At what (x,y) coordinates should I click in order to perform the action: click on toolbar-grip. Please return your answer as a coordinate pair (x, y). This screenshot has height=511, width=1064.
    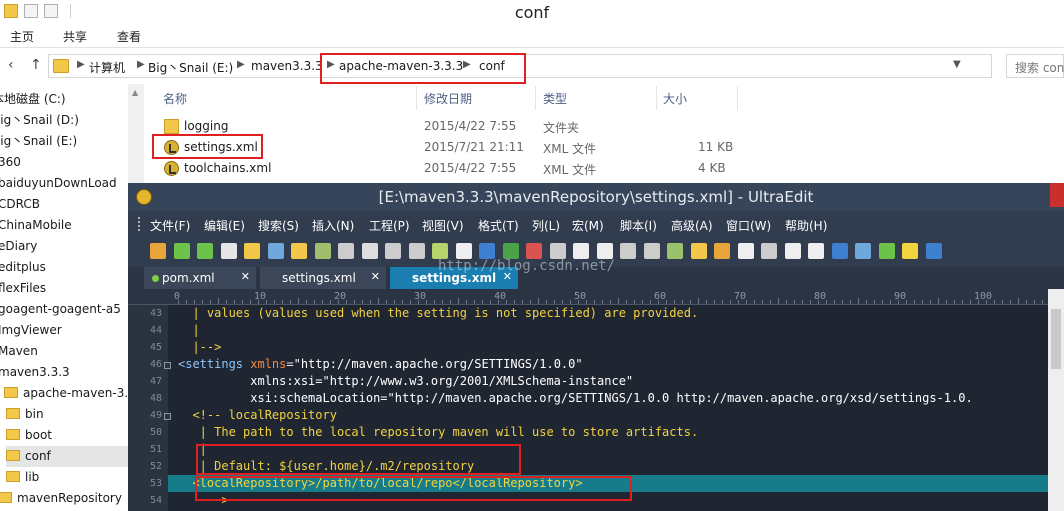
    Looking at the image, I should click on (139, 224).